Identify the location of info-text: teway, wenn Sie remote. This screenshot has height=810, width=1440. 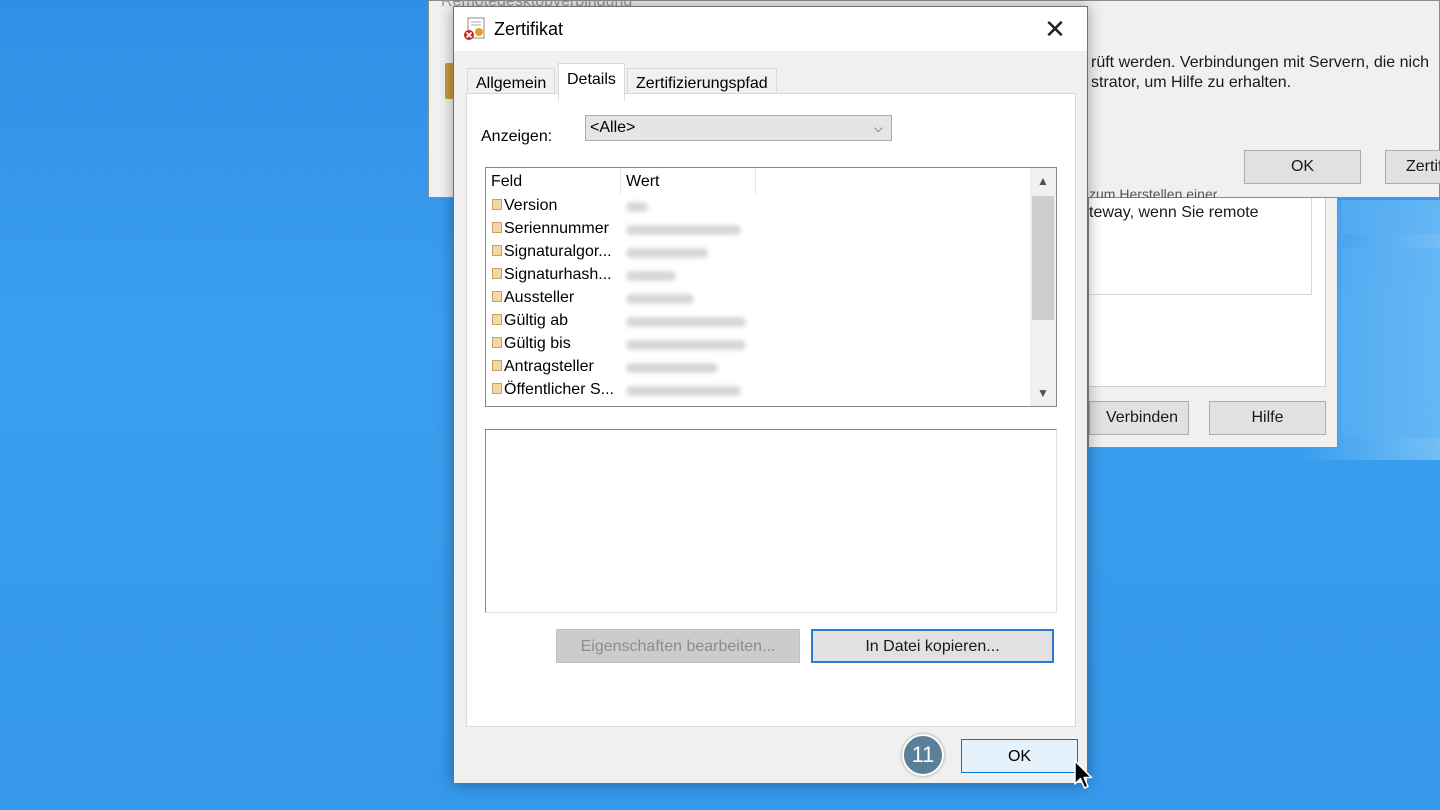
(1174, 212).